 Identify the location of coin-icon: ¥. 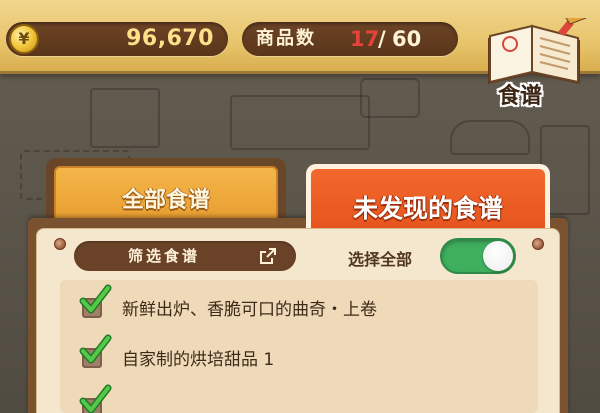
(24, 39).